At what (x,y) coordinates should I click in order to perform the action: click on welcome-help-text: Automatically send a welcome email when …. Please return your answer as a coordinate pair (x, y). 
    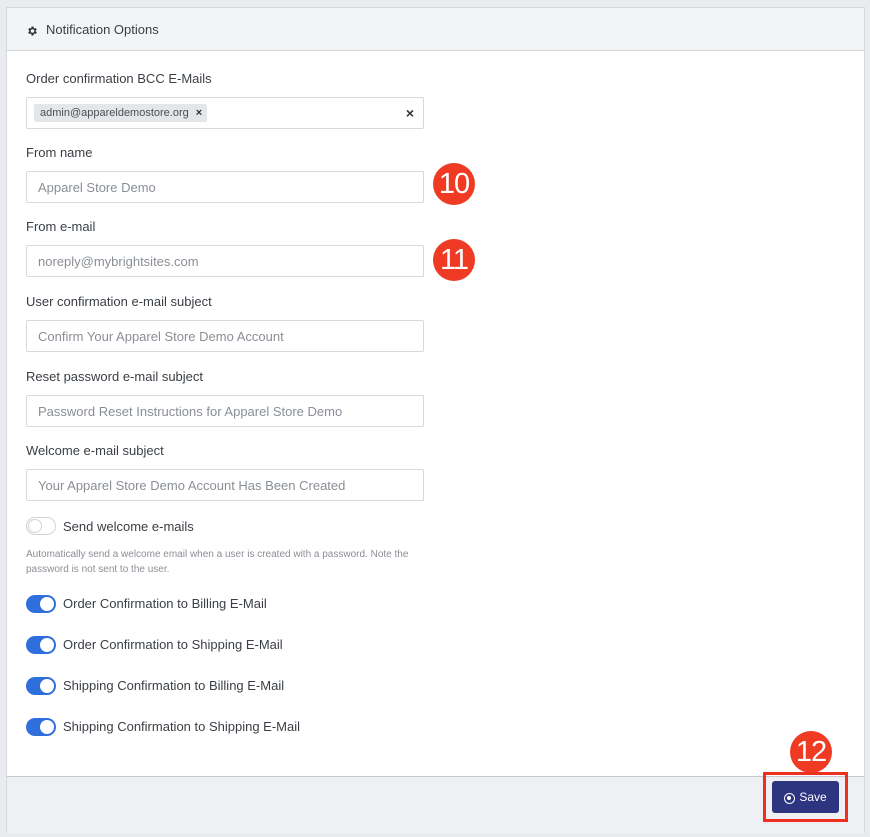
    Looking at the image, I should click on (217, 562).